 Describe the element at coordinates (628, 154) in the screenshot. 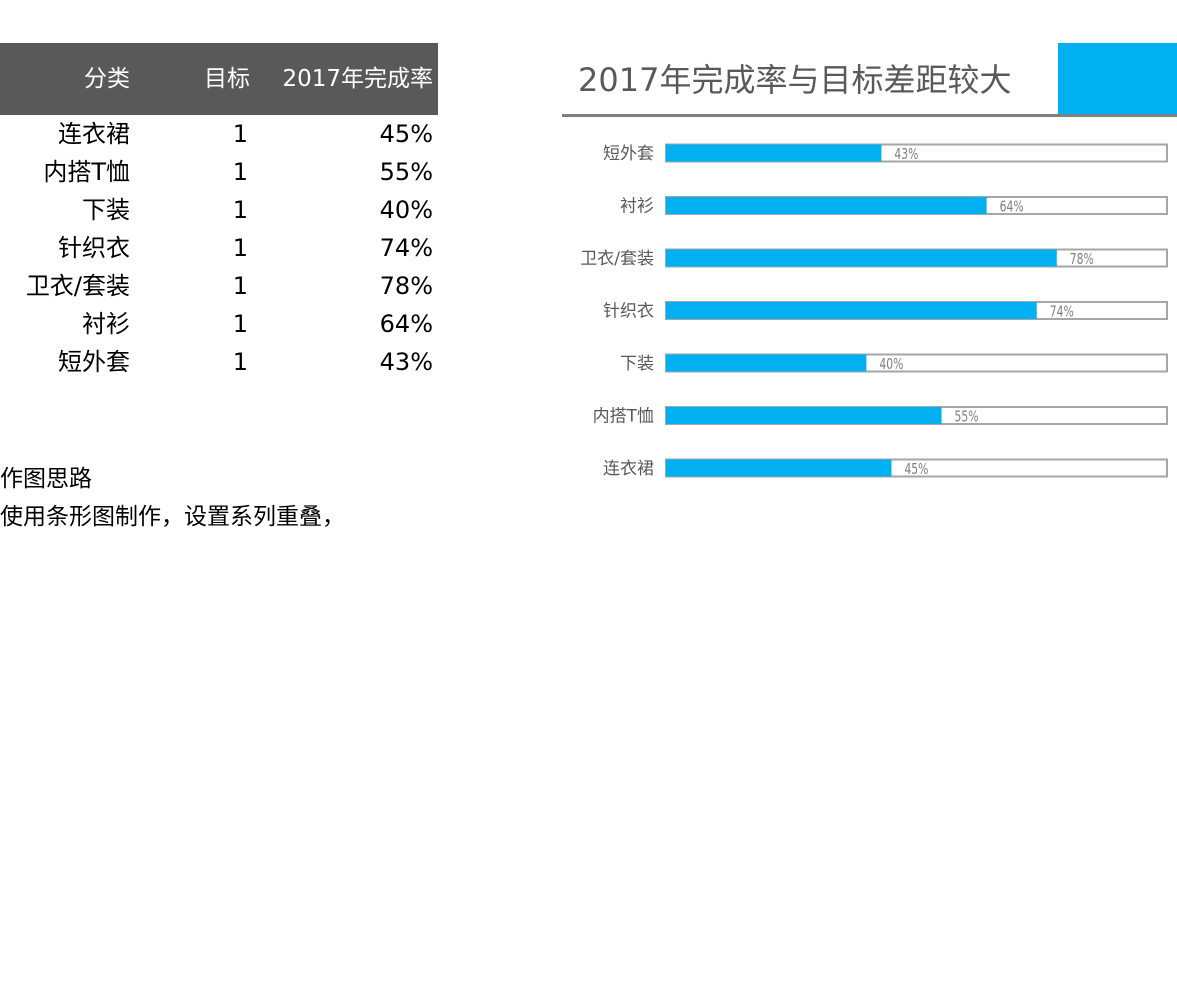

I see `category-label: 短外套` at that location.